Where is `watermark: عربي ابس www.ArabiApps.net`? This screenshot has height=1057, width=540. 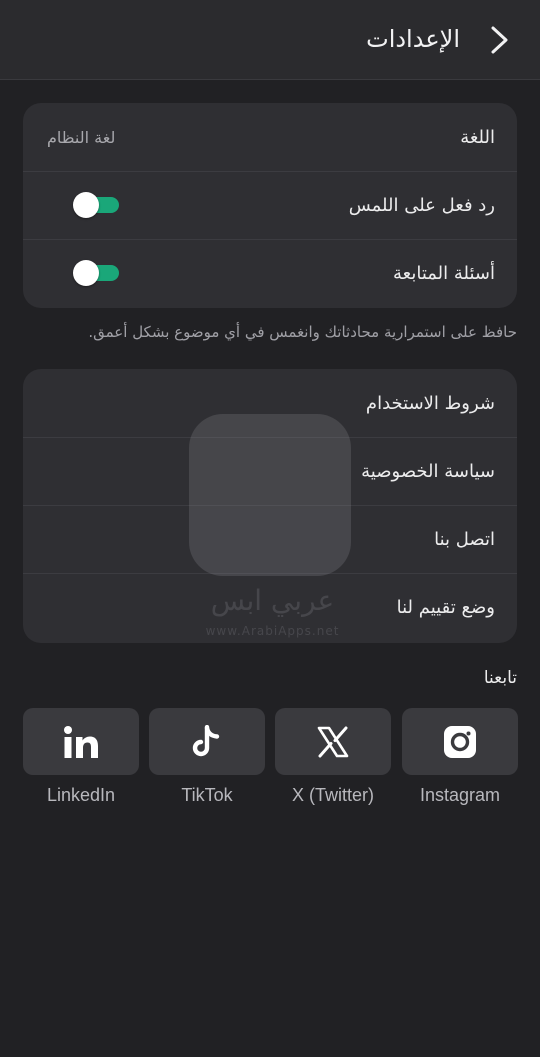 watermark: عربي ابس www.ArabiApps.net is located at coordinates (272, 532).